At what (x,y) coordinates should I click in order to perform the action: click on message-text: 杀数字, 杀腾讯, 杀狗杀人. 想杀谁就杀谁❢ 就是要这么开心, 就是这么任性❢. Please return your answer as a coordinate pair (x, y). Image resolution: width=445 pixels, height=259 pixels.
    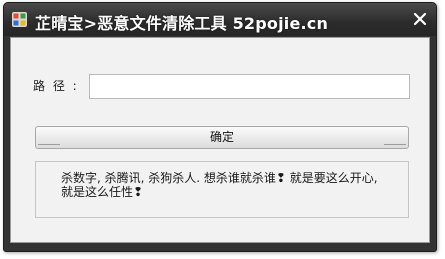
    Looking at the image, I should click on (219, 185).